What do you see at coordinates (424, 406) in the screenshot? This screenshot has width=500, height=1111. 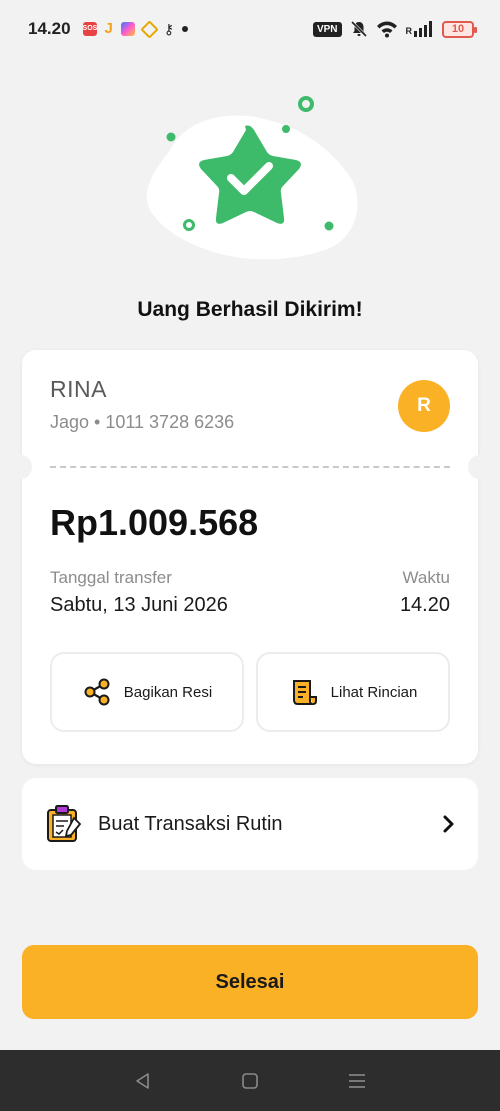 I see `avatar: R` at bounding box center [424, 406].